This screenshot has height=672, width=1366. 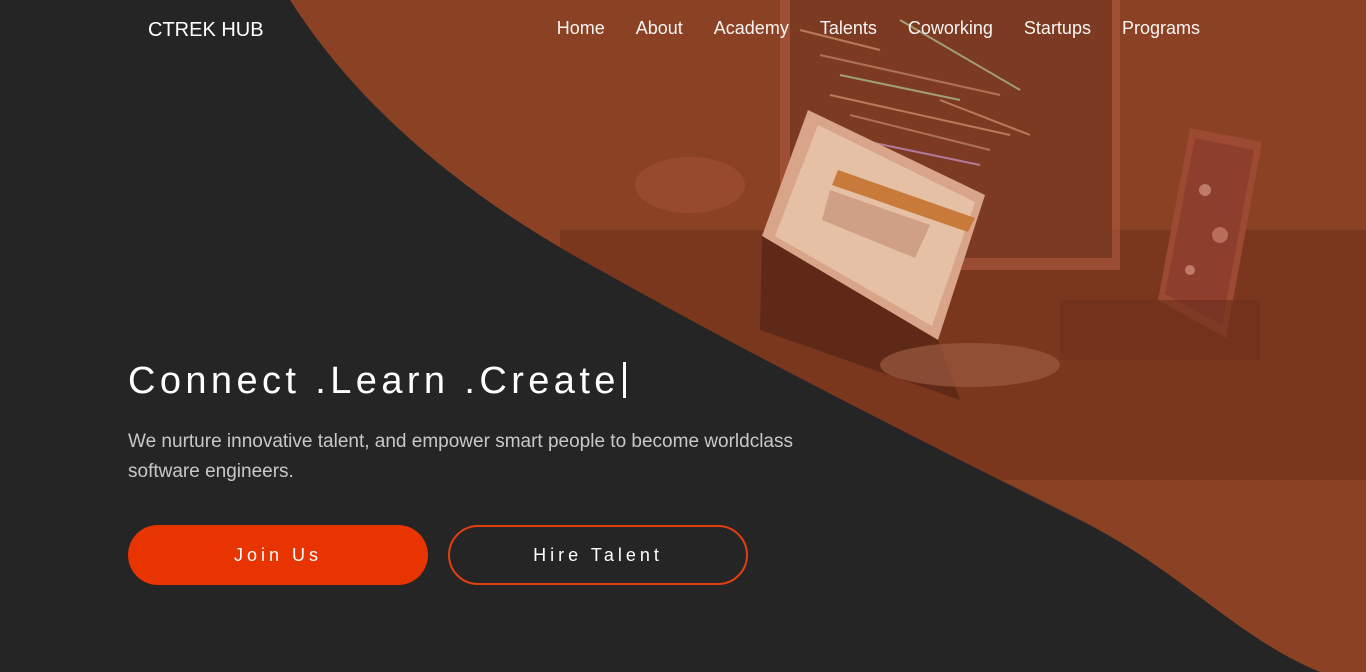 I want to click on nav-link-talents: Talents, so click(x=848, y=28).